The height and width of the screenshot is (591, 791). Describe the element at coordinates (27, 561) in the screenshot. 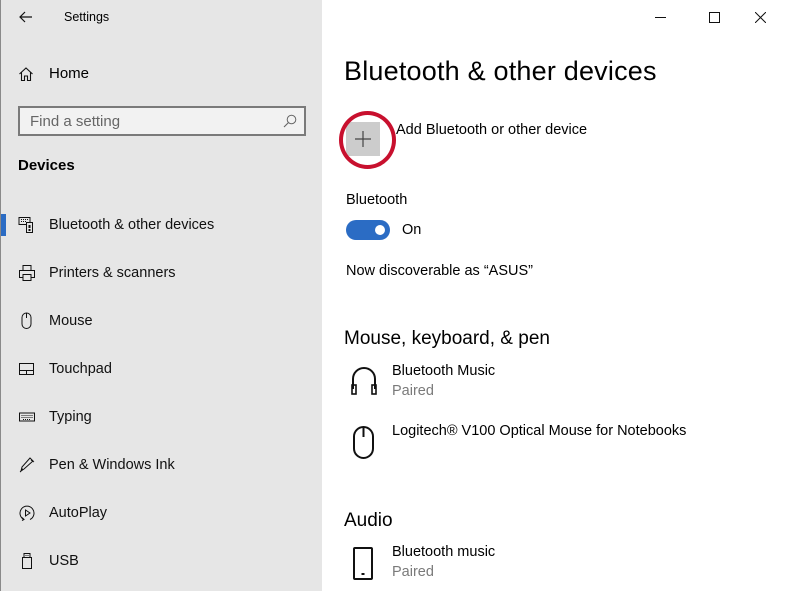

I see `usb-icon` at that location.